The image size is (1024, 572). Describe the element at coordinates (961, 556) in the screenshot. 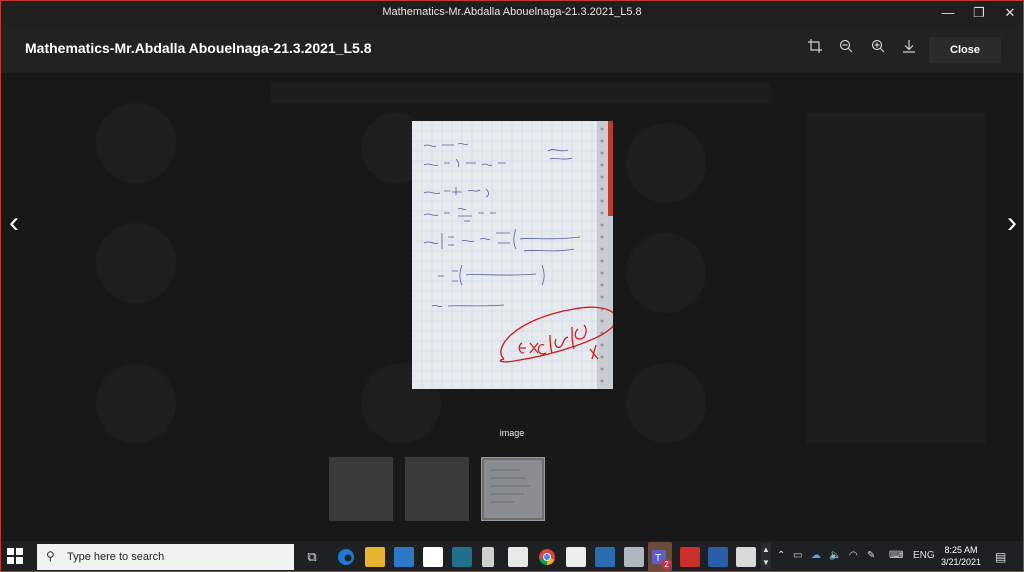

I see `clock: 8:25 AM 3/21/2021` at that location.